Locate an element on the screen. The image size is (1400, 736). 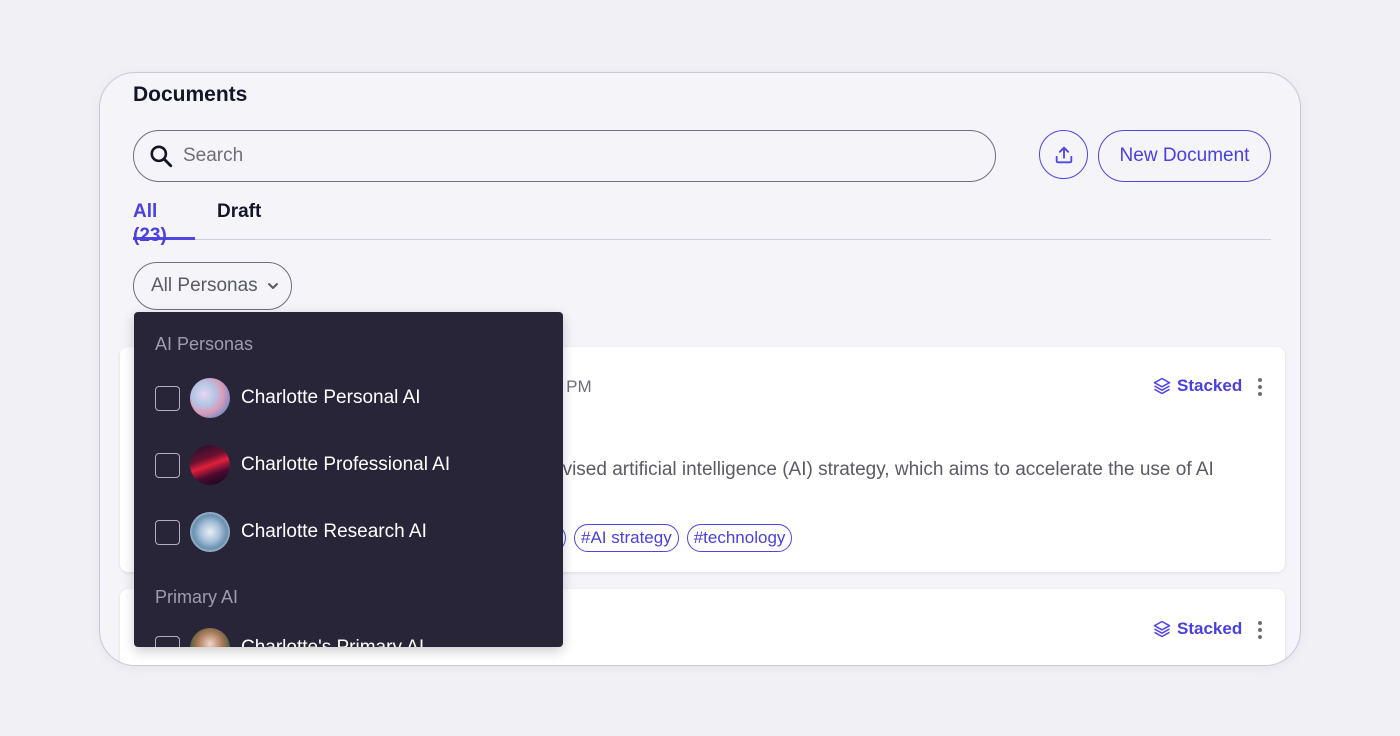
search-input is located at coordinates (573, 156).